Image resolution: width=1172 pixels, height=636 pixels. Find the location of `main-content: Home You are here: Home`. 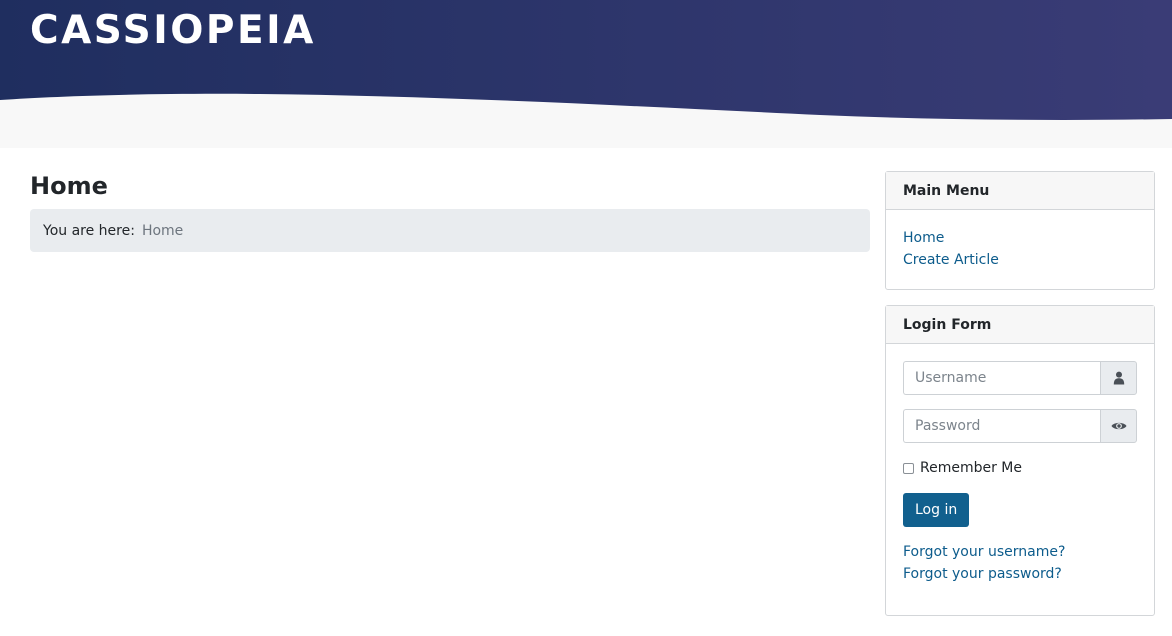

main-content: Home You are here: Home is located at coordinates (450, 209).